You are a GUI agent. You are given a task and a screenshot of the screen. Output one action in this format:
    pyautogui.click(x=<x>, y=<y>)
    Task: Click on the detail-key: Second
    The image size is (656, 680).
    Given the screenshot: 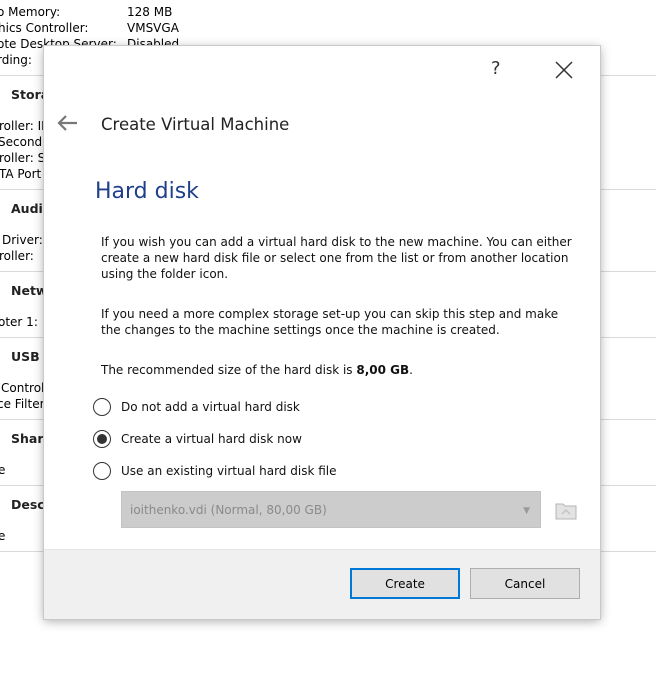 What is the action you would take?
    pyautogui.click(x=21, y=142)
    